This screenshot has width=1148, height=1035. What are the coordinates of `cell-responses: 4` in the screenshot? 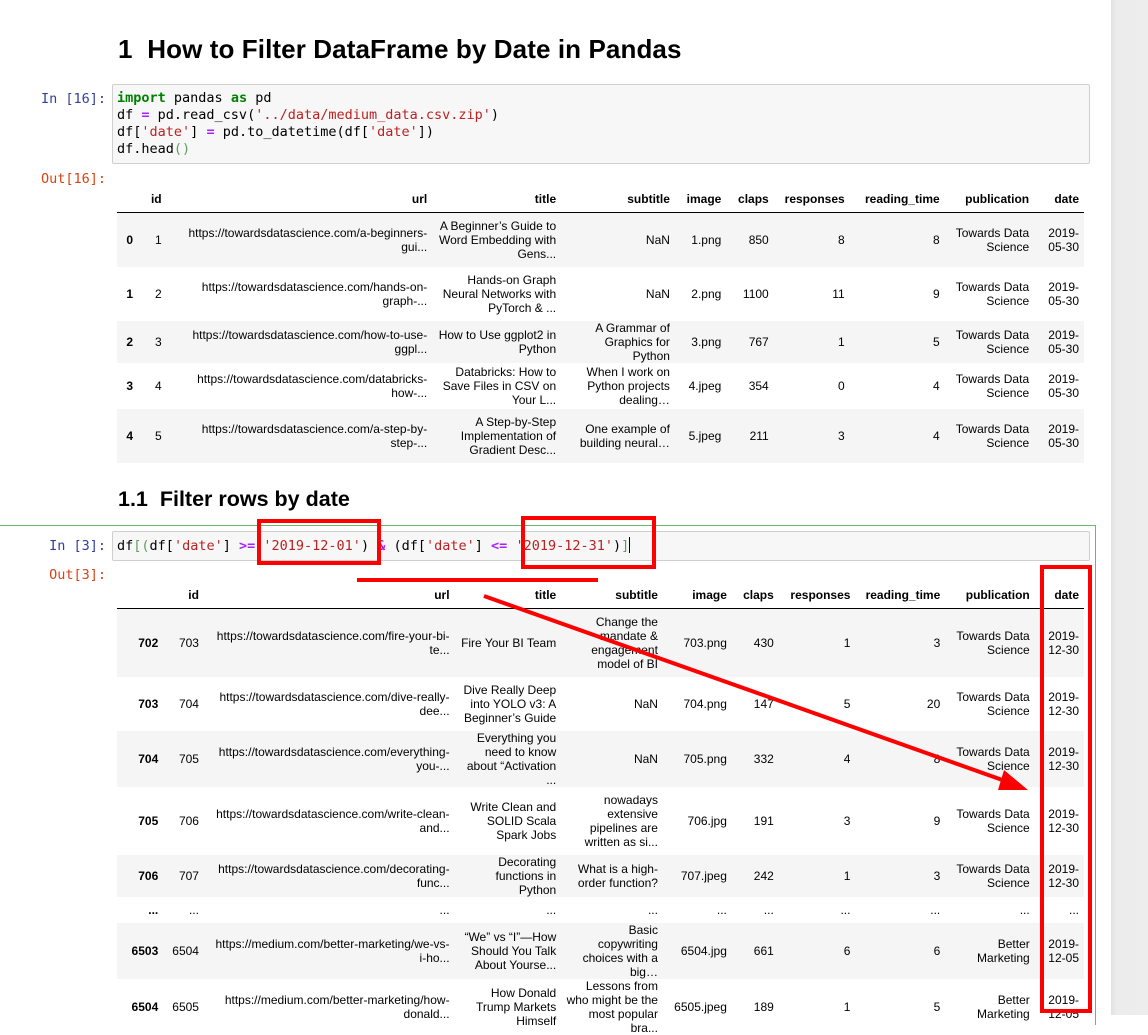 It's located at (847, 758).